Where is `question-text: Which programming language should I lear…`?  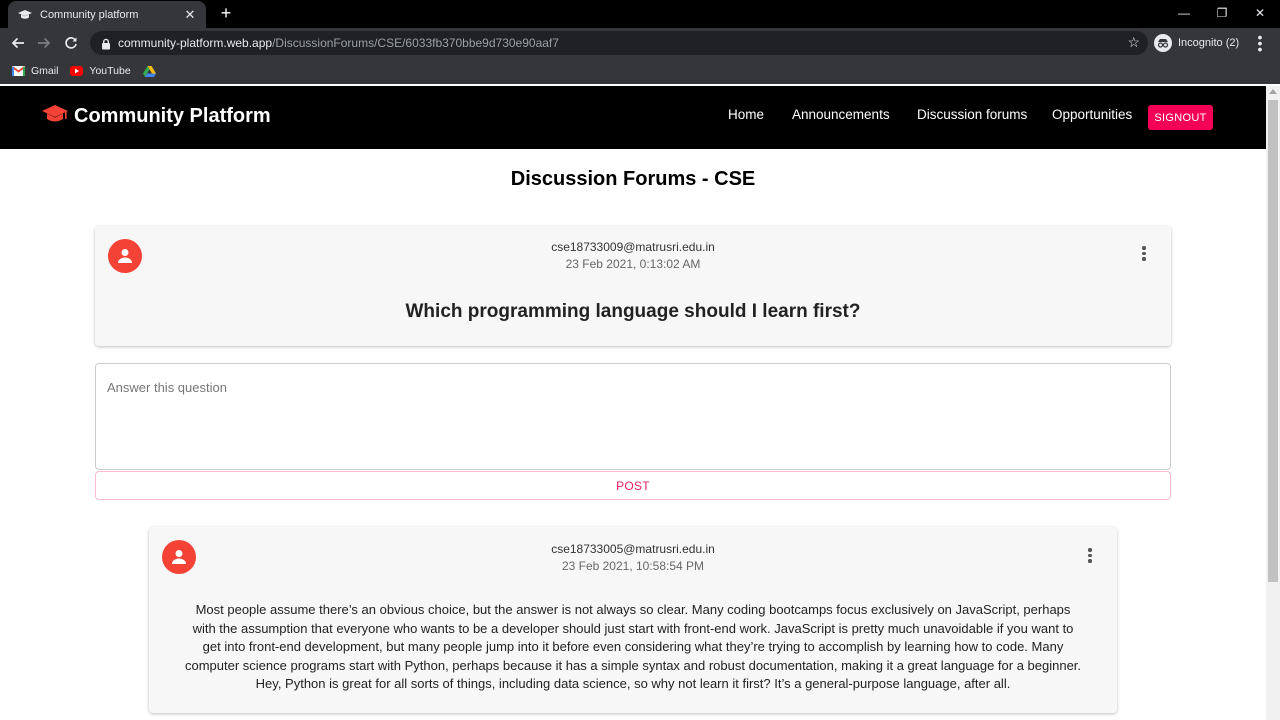
question-text: Which programming language should I lear… is located at coordinates (633, 311).